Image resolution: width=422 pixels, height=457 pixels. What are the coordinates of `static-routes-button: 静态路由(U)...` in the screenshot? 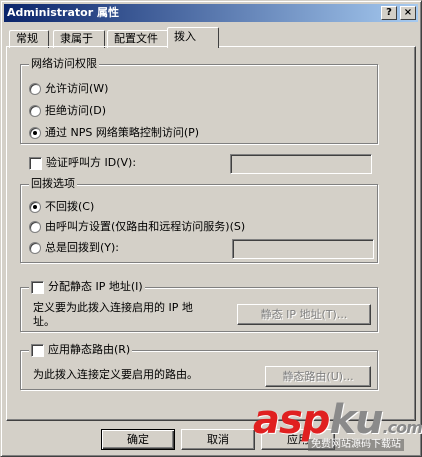 It's located at (318, 376).